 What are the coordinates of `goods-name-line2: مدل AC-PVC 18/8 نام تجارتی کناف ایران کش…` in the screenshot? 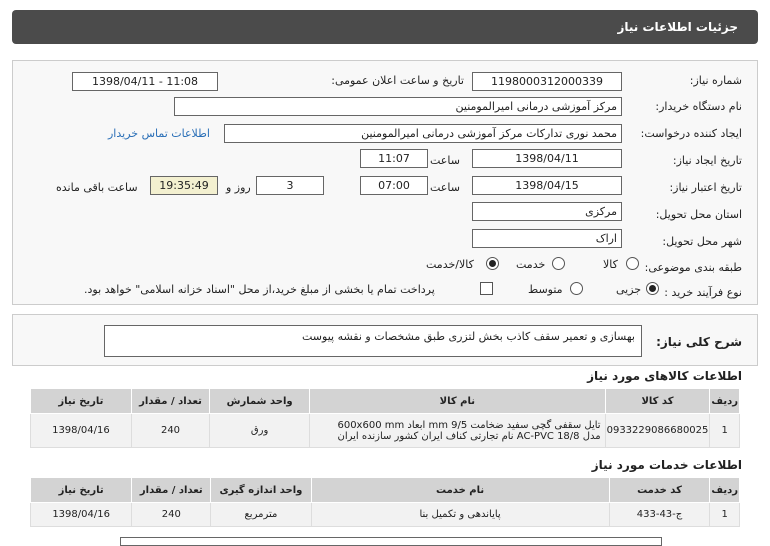 It's located at (469, 436).